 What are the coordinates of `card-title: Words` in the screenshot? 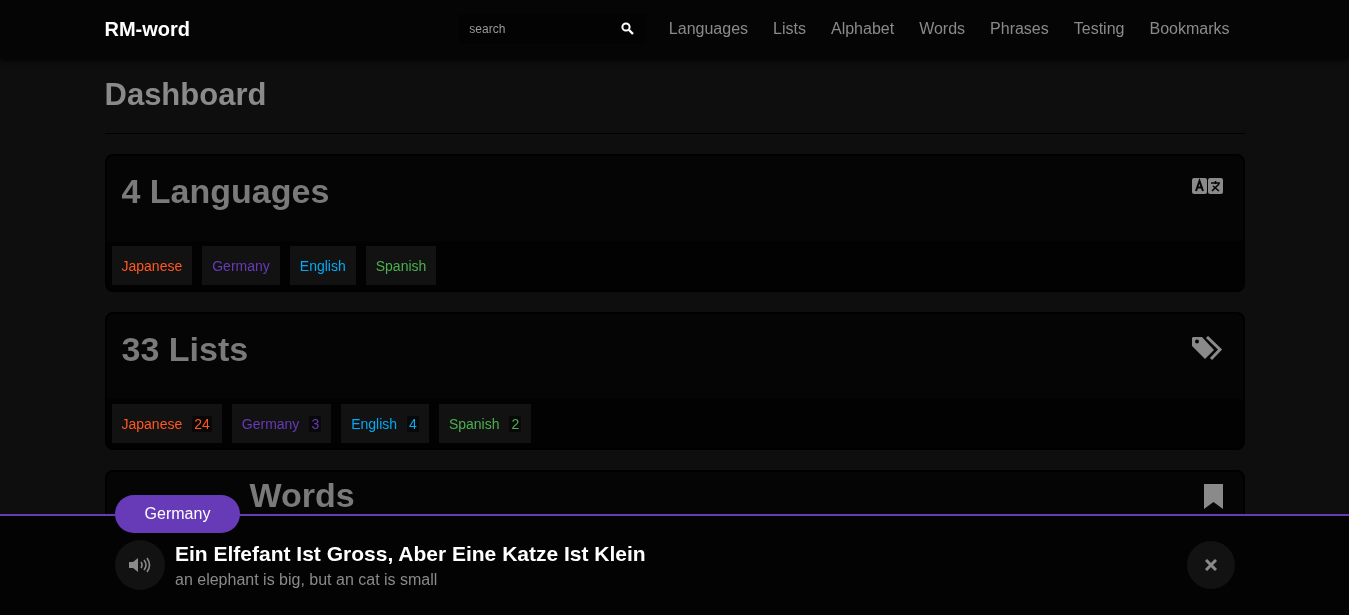 It's located at (302, 495).